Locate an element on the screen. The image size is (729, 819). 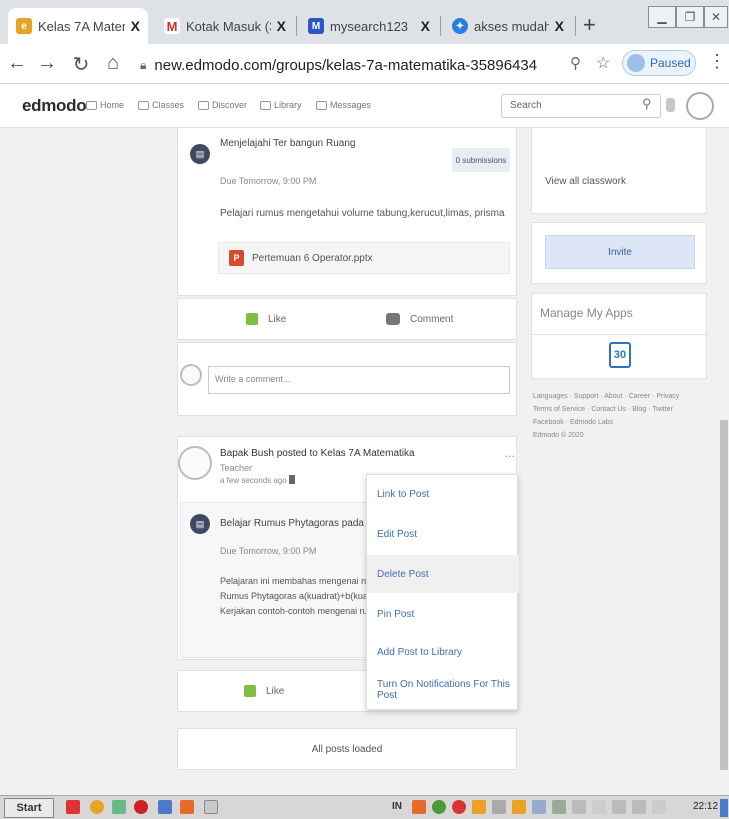
maximize-button: ❐ is located at coordinates (690, 17).